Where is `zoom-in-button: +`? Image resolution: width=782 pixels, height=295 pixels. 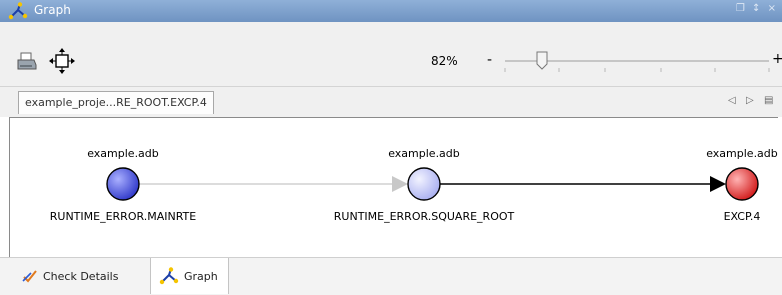 zoom-in-button: + is located at coordinates (777, 59).